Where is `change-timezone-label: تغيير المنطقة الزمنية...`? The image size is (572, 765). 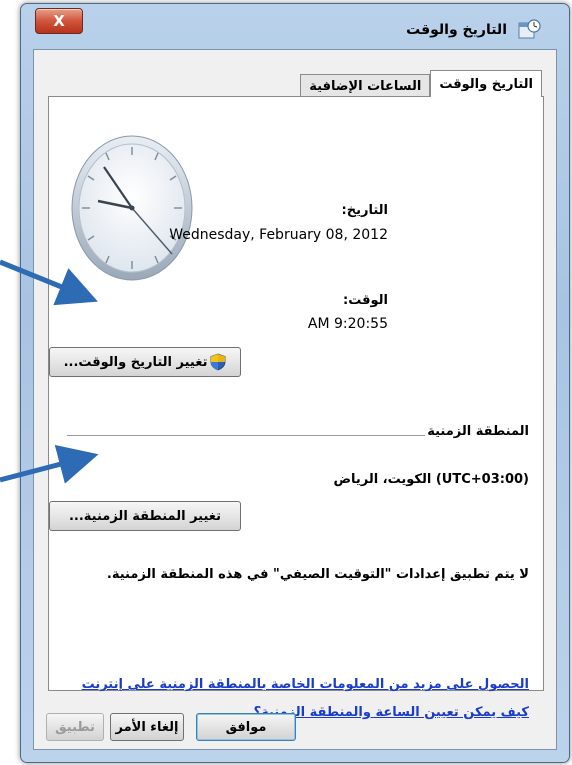
change-timezone-label: تغيير المنطقة الزمنية... is located at coordinates (145, 516).